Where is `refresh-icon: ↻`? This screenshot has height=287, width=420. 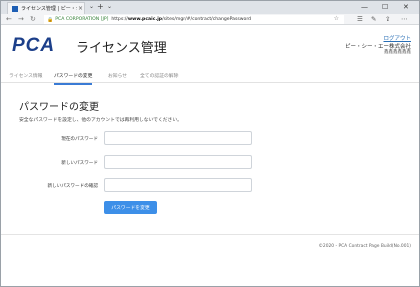 refresh-icon: ↻ is located at coordinates (33, 19).